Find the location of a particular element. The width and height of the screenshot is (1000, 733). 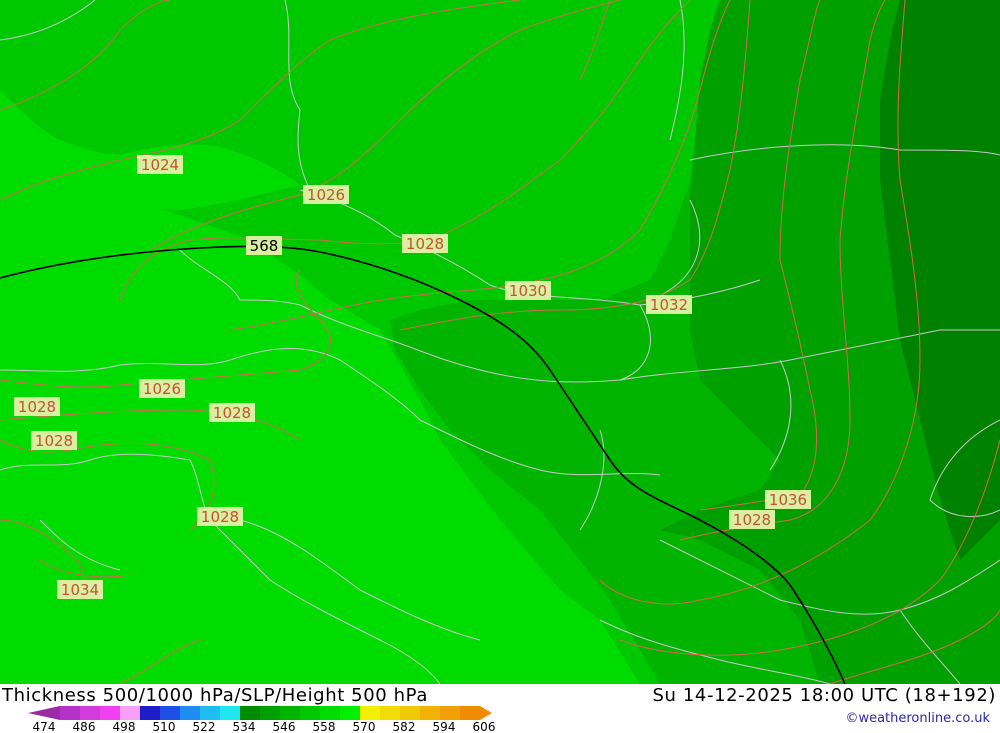

color-scale-tick-label: 546 is located at coordinates (284, 726).